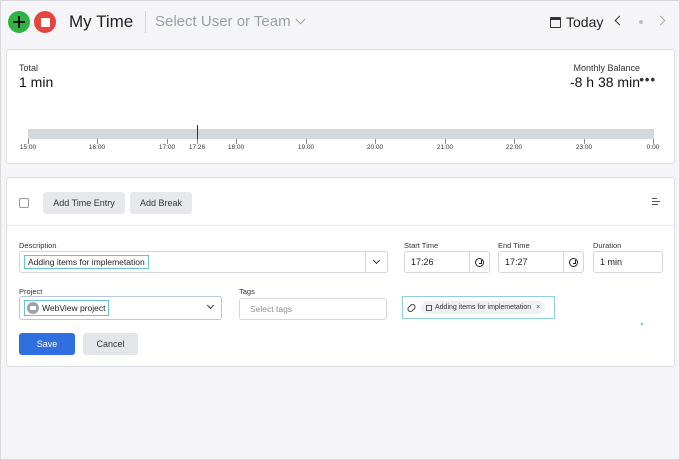  I want to click on more-options-icon: •••, so click(647, 79).